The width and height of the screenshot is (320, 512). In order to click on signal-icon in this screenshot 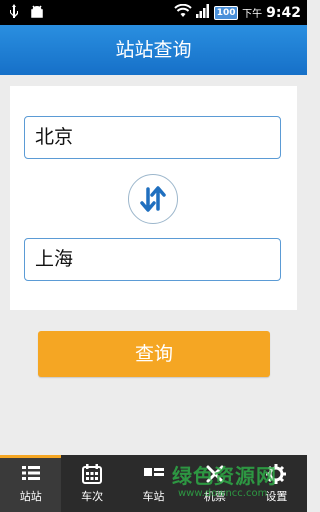, I will do `click(203, 12)`.